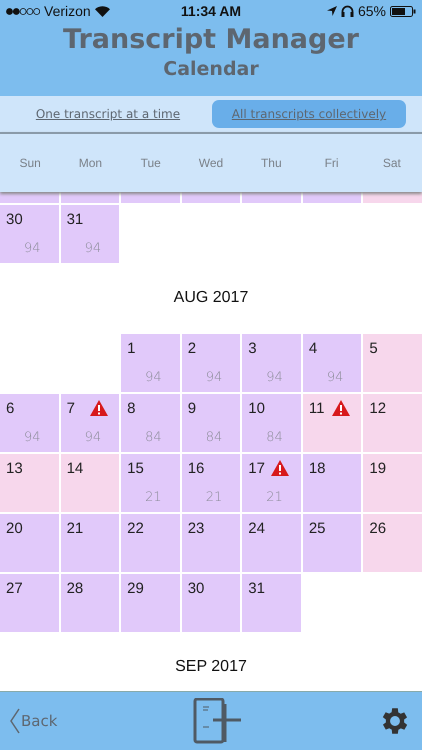 The height and width of the screenshot is (750, 422). I want to click on calendar-day: 21, so click(90, 543).